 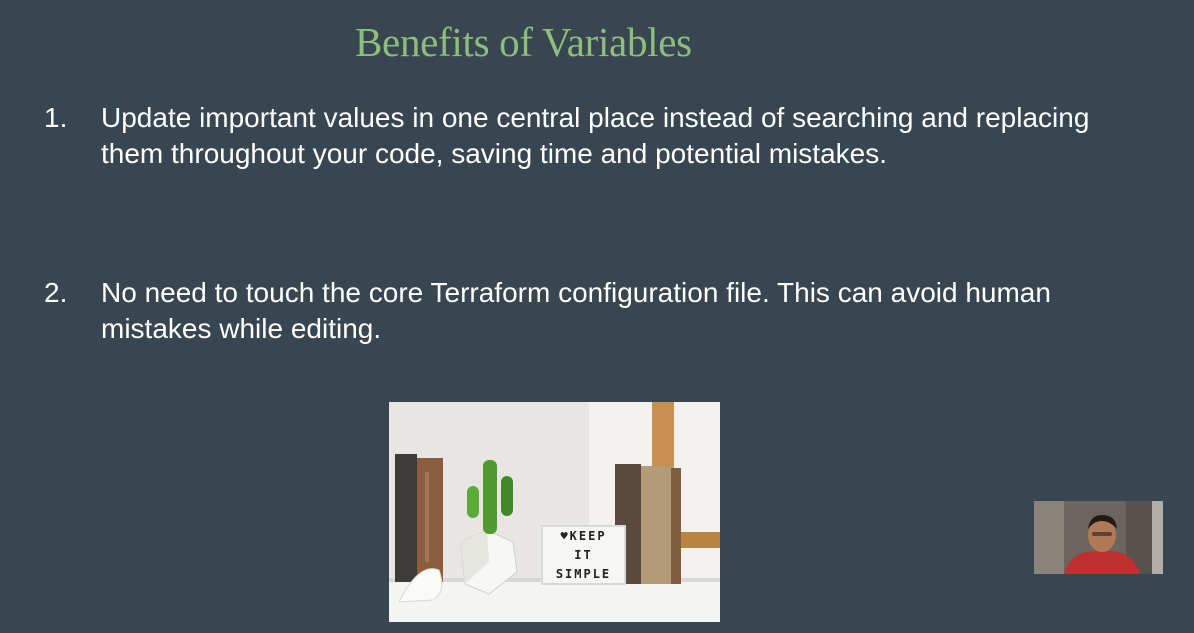 I want to click on shelf-illustration, so click(x=554, y=512).